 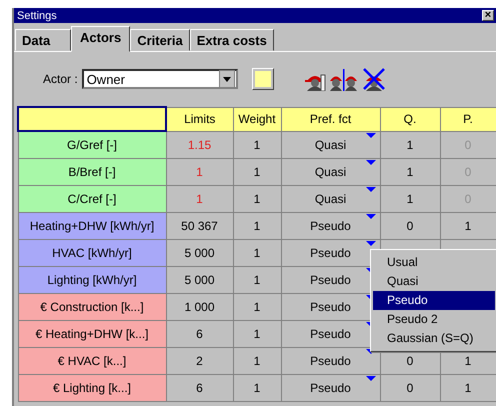 I want to click on criterion-cell: Lighting [kWh/yr], so click(x=92, y=280).